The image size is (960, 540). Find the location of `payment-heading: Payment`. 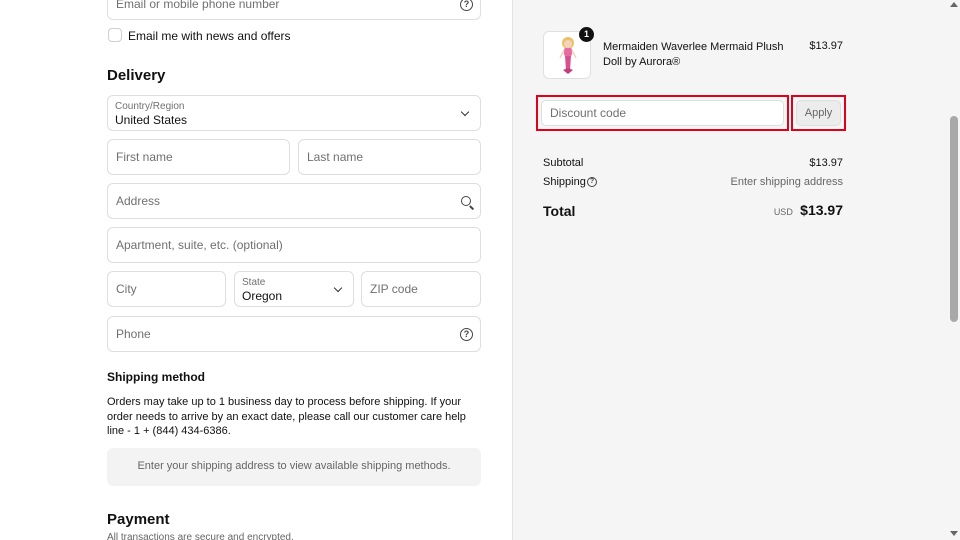

payment-heading: Payment is located at coordinates (138, 519).